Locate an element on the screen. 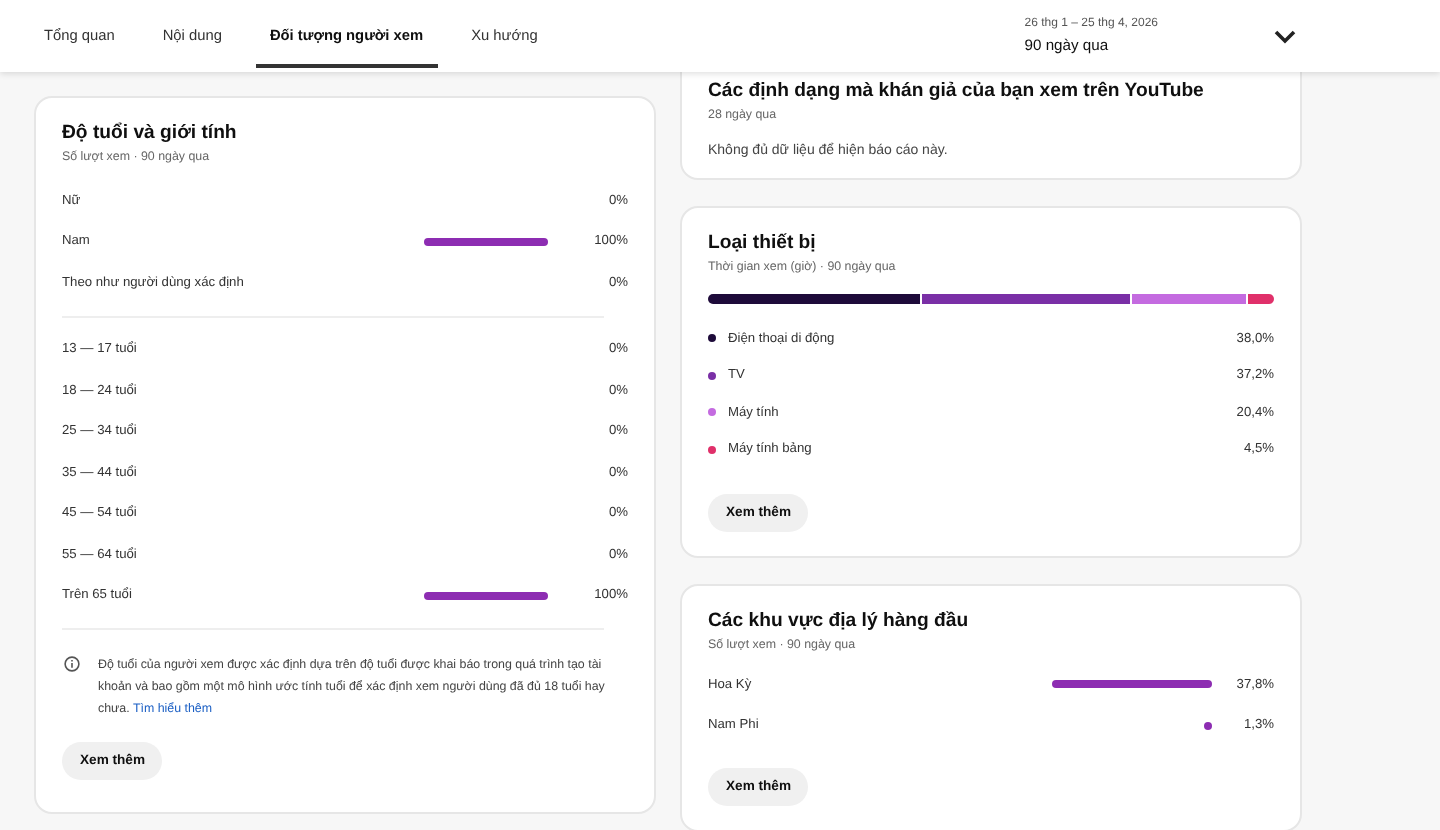 This screenshot has width=1440, height=830. info-icon is located at coordinates (72, 664).